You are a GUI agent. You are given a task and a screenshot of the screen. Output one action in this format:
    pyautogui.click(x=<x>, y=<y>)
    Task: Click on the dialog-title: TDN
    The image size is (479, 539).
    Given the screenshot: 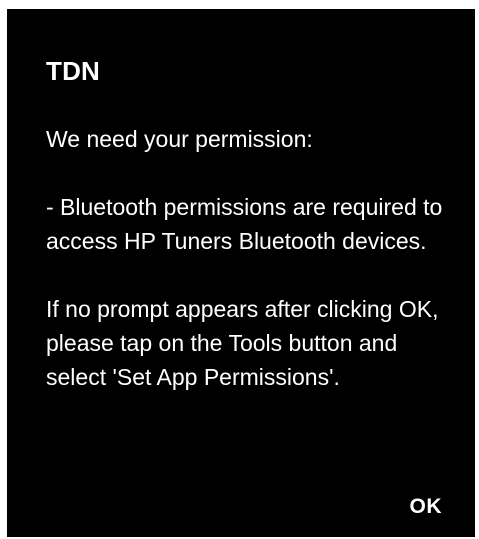 What is the action you would take?
    pyautogui.click(x=73, y=71)
    